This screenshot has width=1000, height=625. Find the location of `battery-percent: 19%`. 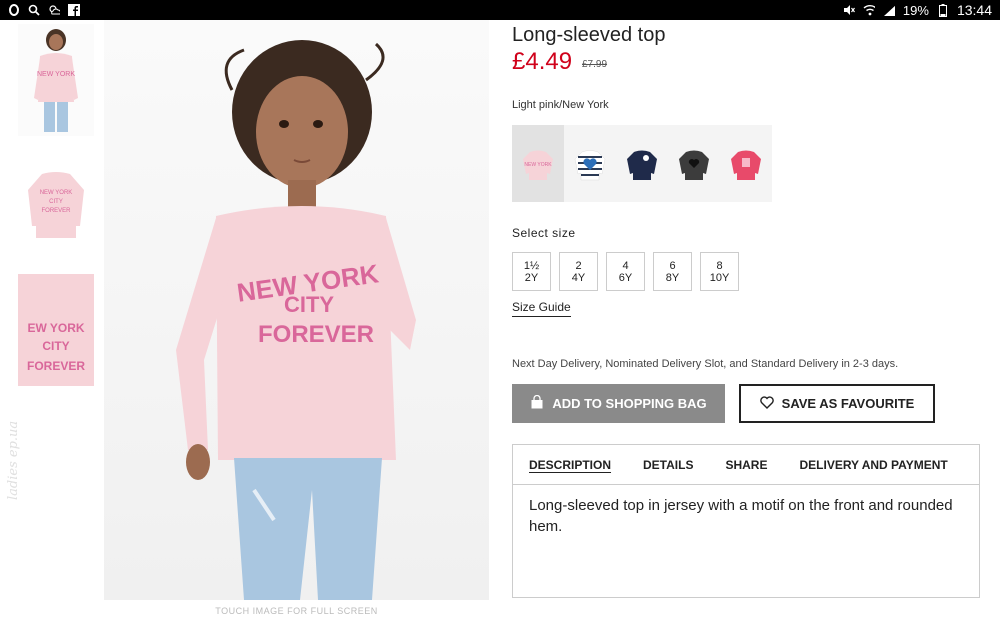

battery-percent: 19% is located at coordinates (915, 10).